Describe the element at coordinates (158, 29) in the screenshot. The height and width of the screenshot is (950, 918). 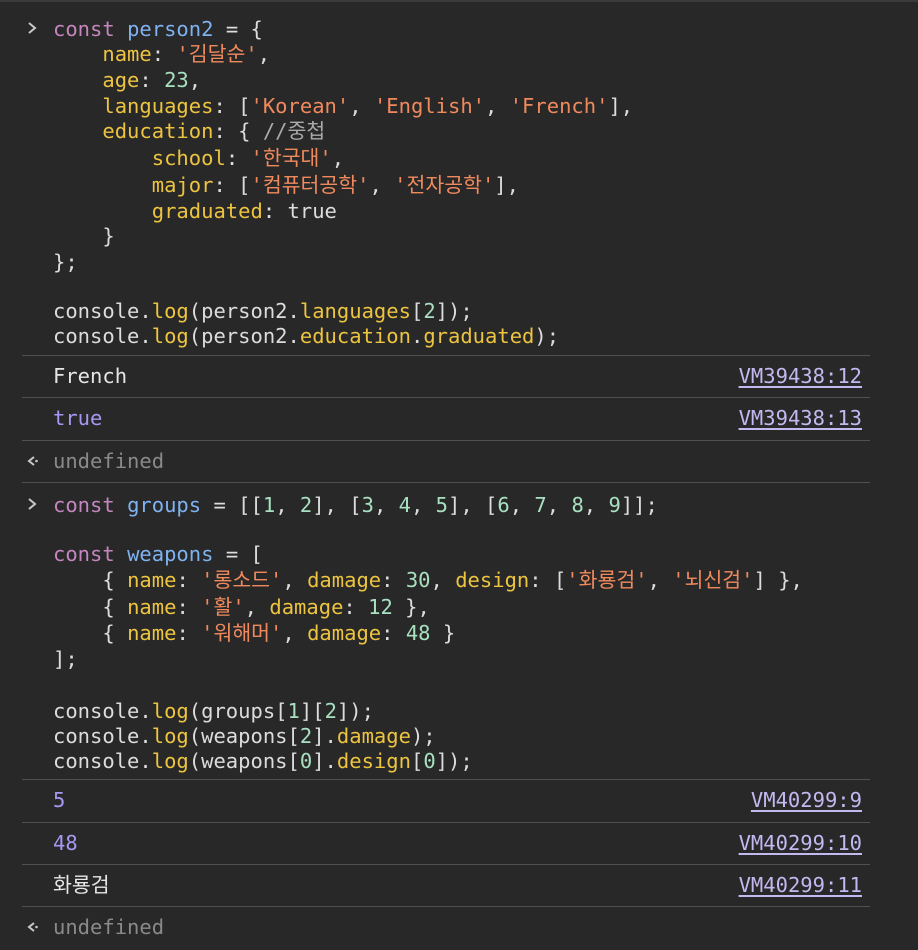
I see `code-line: const person2 = {` at that location.